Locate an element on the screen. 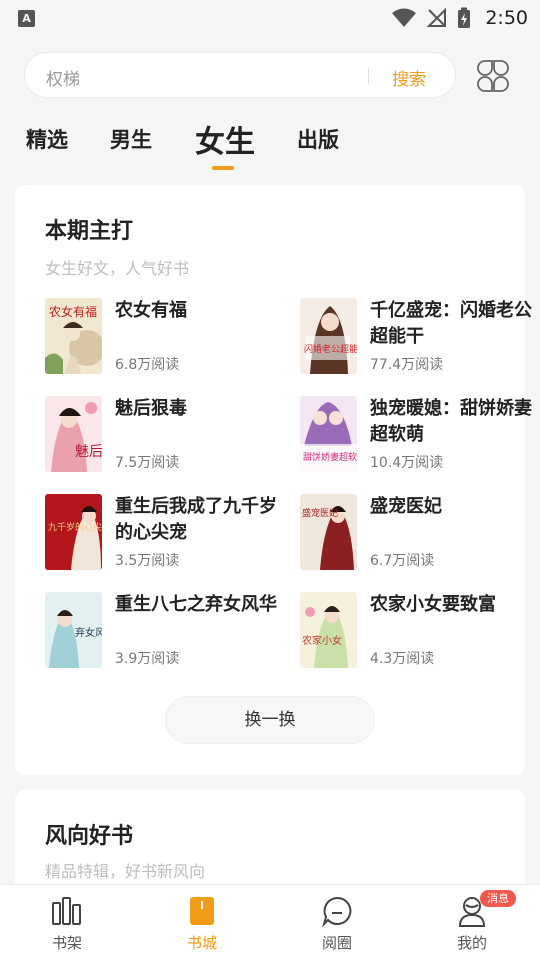 The height and width of the screenshot is (960, 540). cover-title: 农女有福 is located at coordinates (73, 311).